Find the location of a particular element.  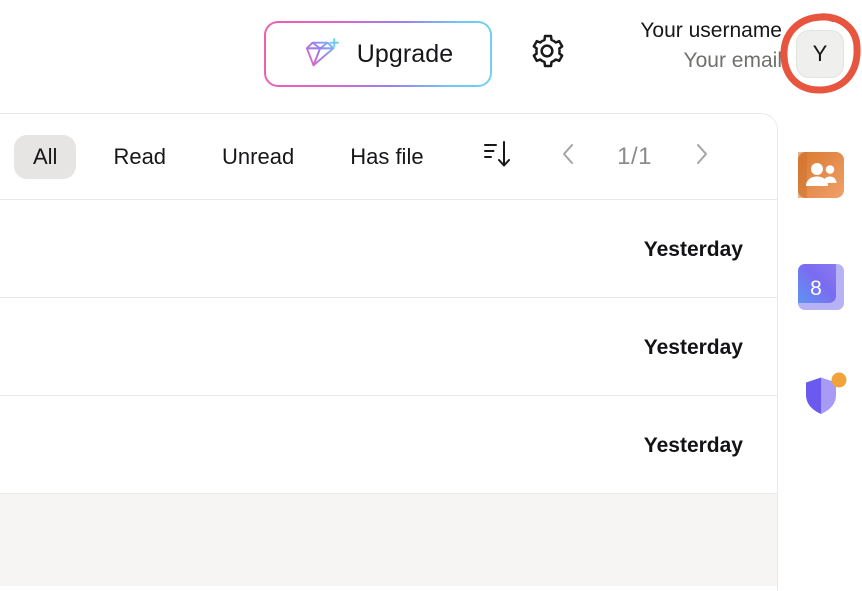

onenote-app-icon: 8 is located at coordinates (821, 287).